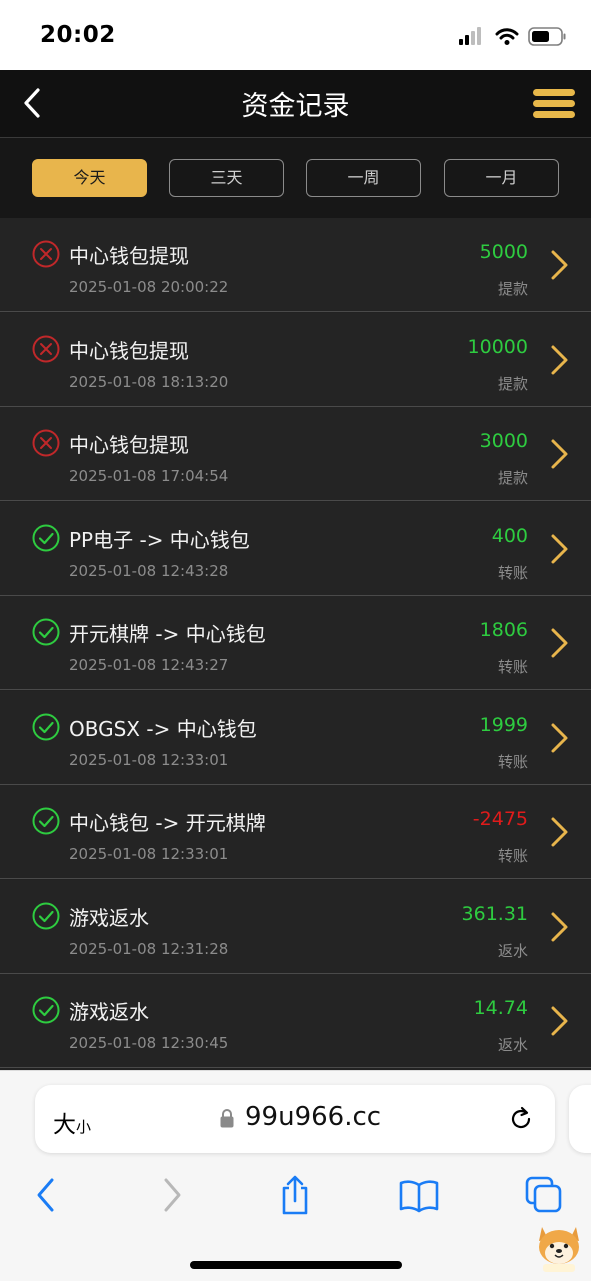  I want to click on filter-month-button: 一月, so click(501, 178).